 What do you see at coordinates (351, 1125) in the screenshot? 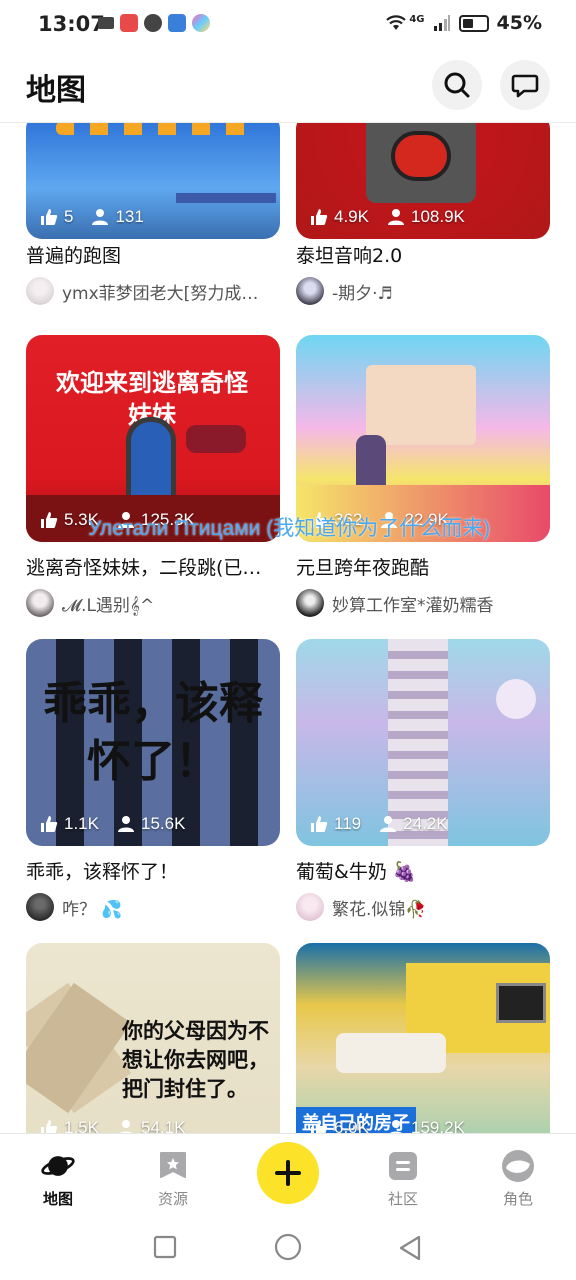
I see `likes-count: 6.0K` at bounding box center [351, 1125].